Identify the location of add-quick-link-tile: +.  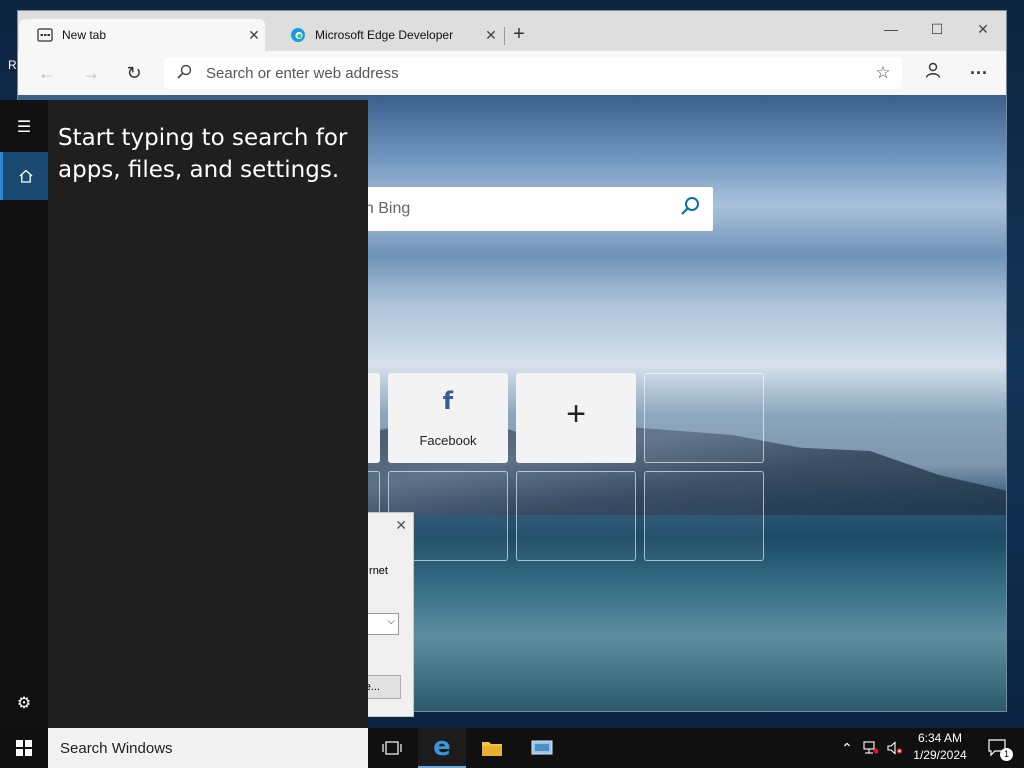
(576, 418).